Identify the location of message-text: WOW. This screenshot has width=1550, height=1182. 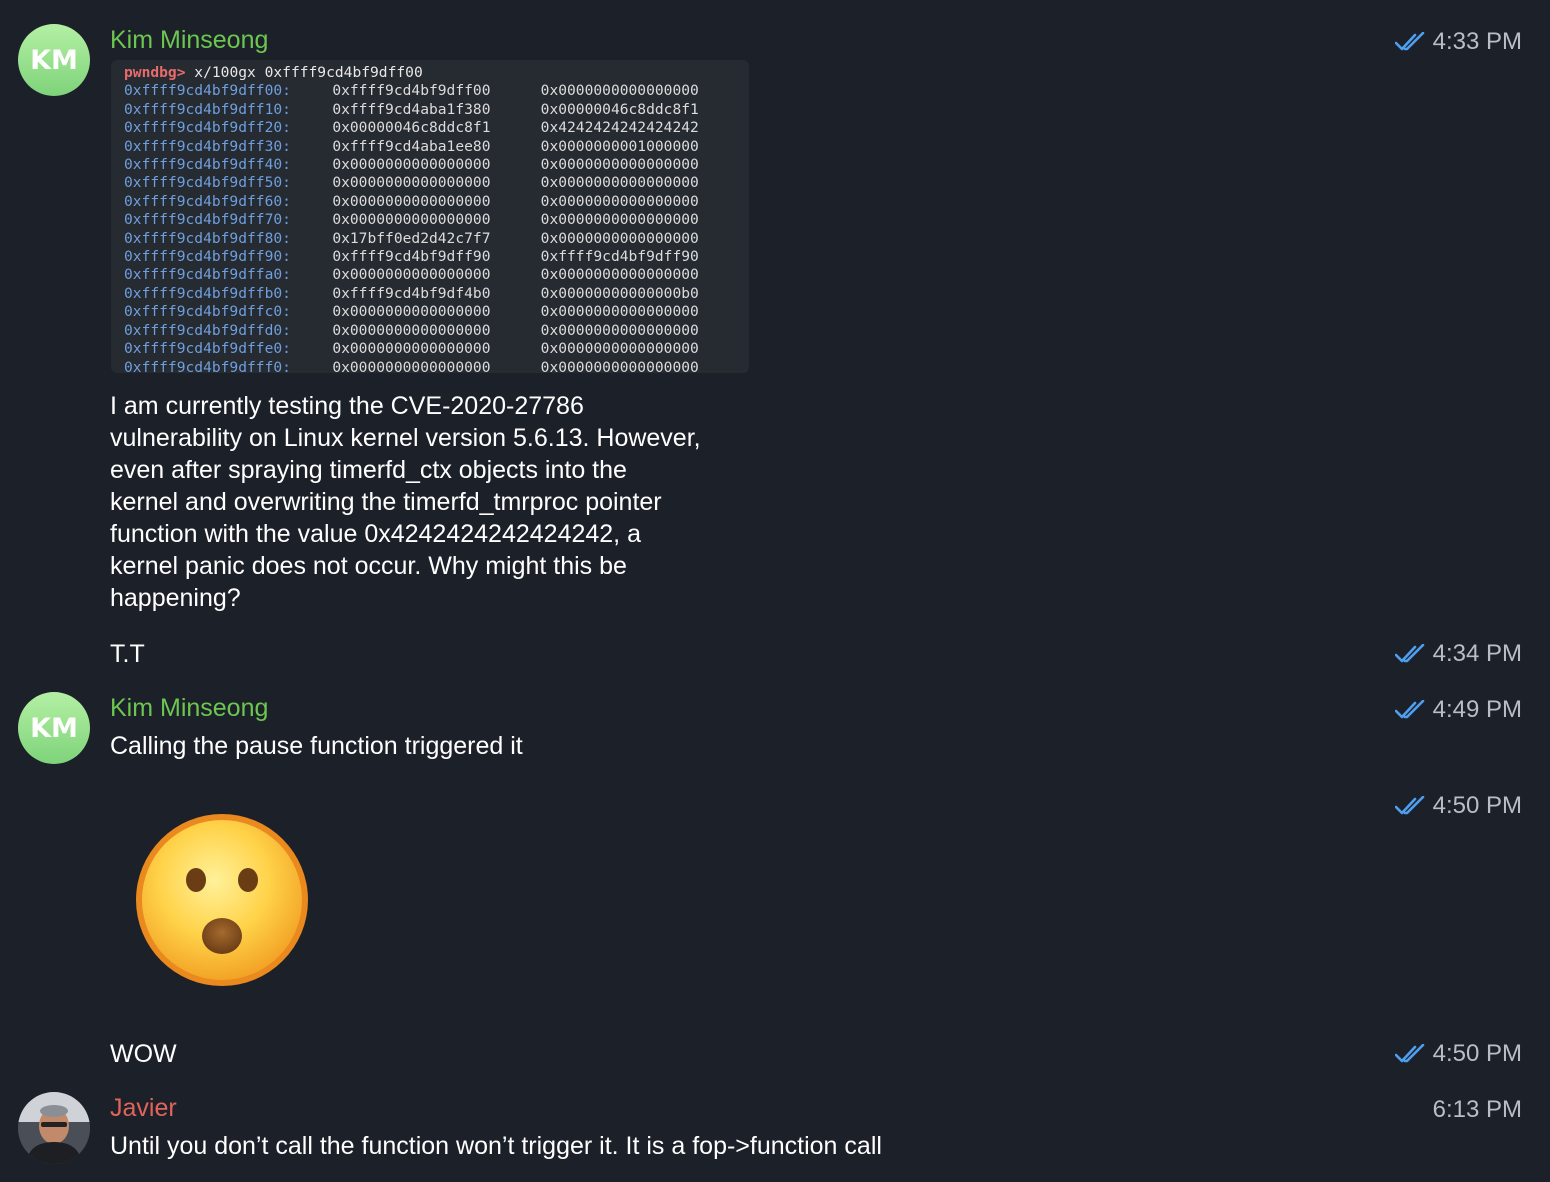
(143, 1054).